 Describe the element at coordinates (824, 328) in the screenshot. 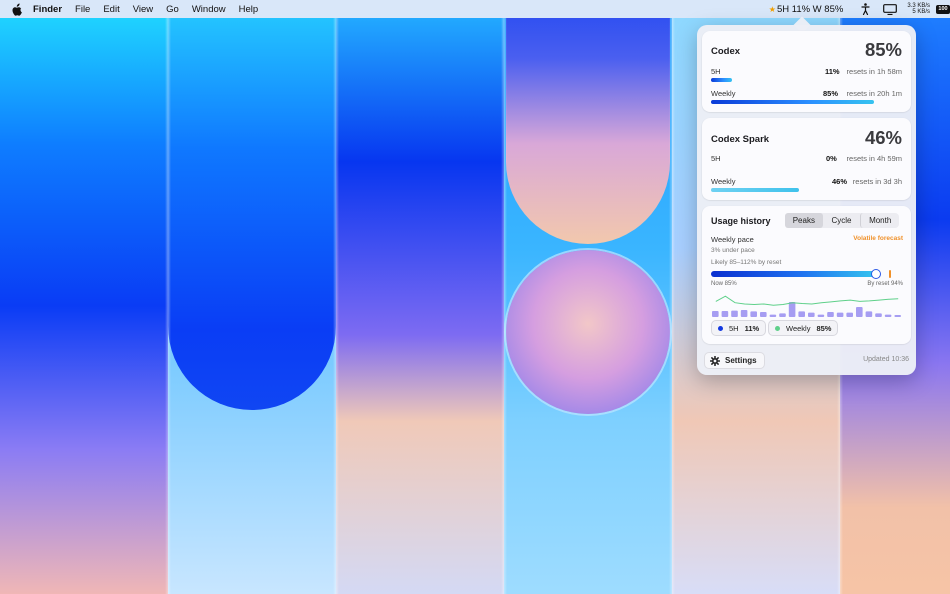

I see `legend-value: 85%` at that location.